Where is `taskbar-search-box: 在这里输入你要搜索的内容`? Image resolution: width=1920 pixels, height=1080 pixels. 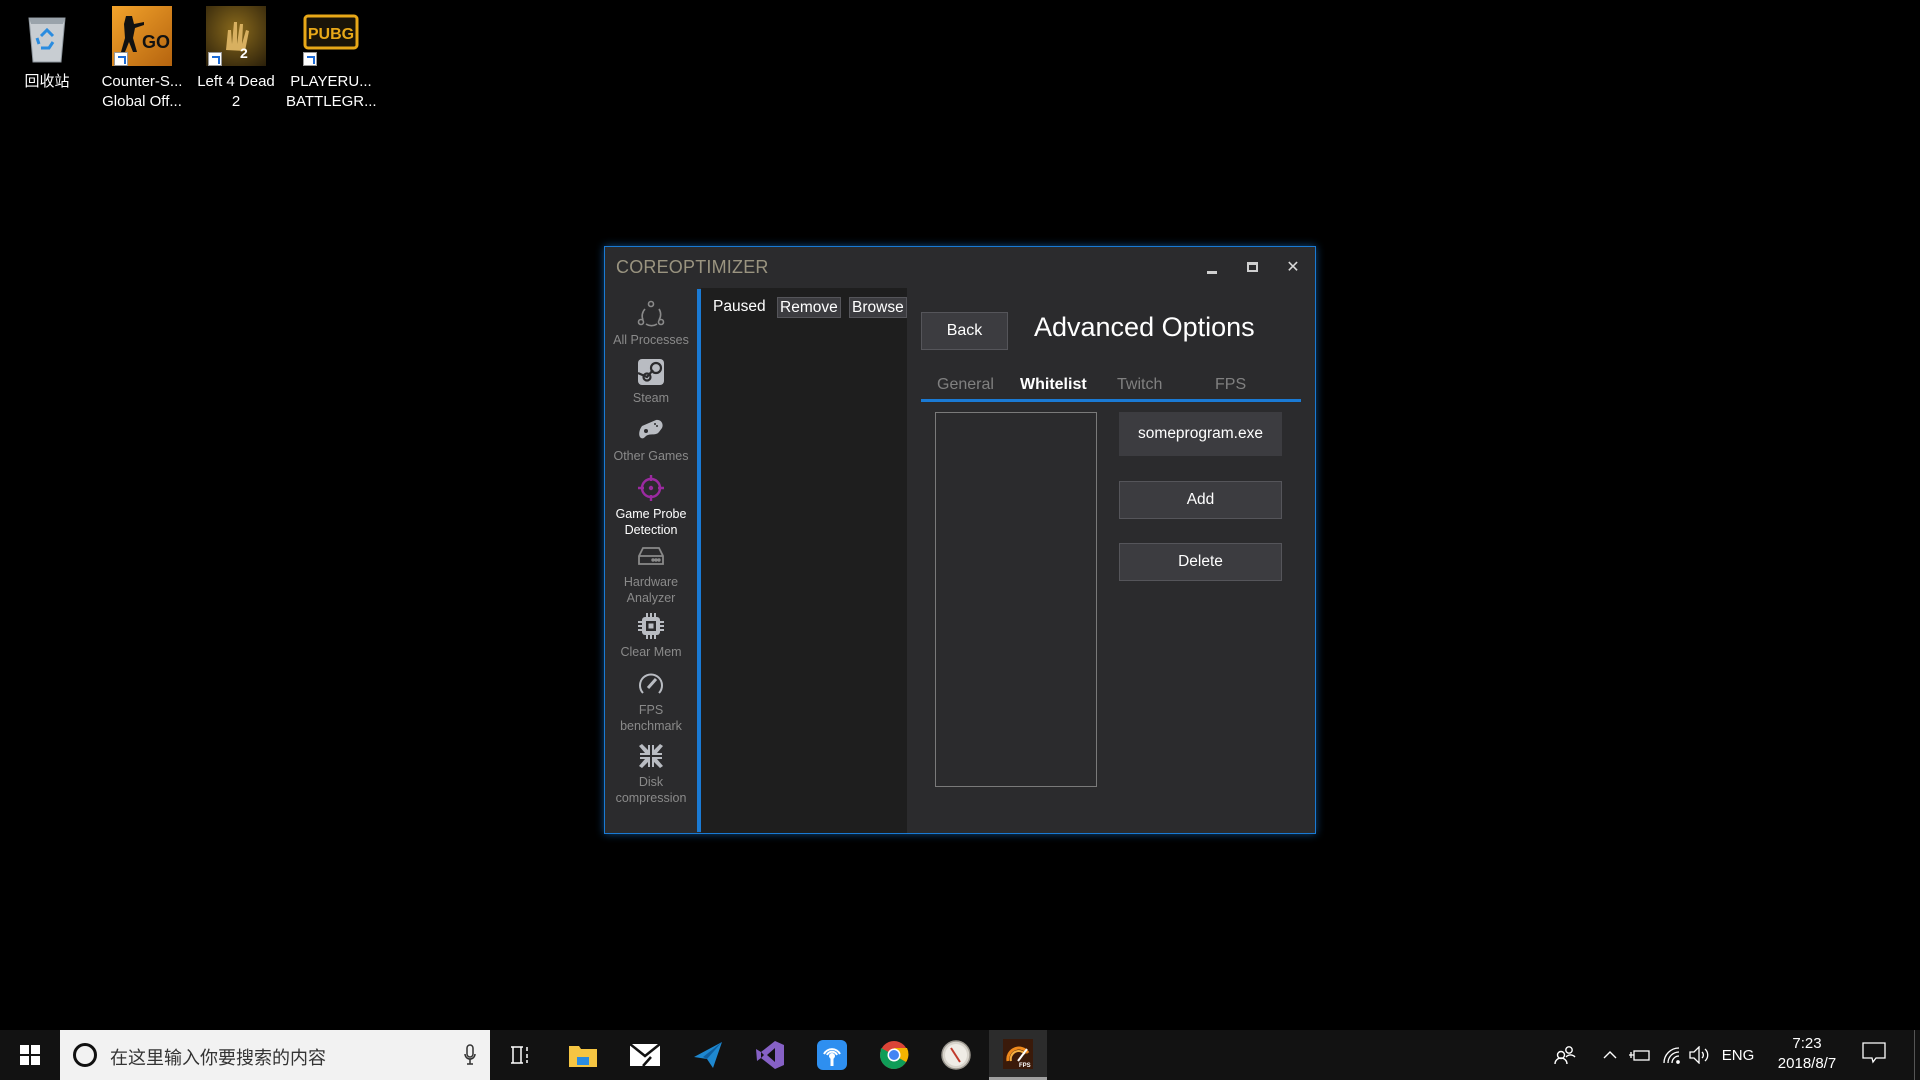 taskbar-search-box: 在这里输入你要搜索的内容 is located at coordinates (275, 1055).